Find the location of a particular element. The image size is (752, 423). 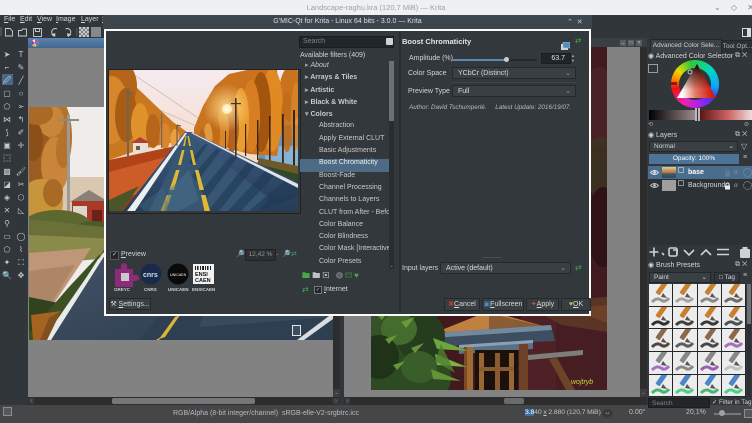

svg-text: GREYC is located at coordinates (122, 289).